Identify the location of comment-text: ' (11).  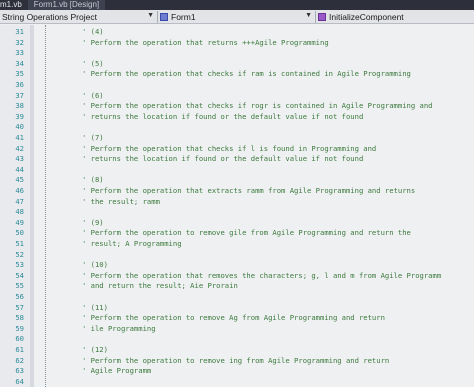
(95, 307).